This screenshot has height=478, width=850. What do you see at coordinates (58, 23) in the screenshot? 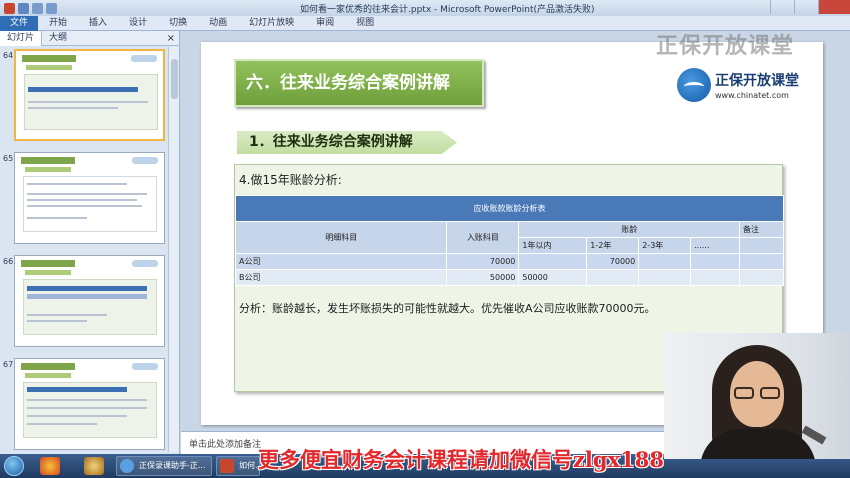
I see `tab-home: 开始` at bounding box center [58, 23].